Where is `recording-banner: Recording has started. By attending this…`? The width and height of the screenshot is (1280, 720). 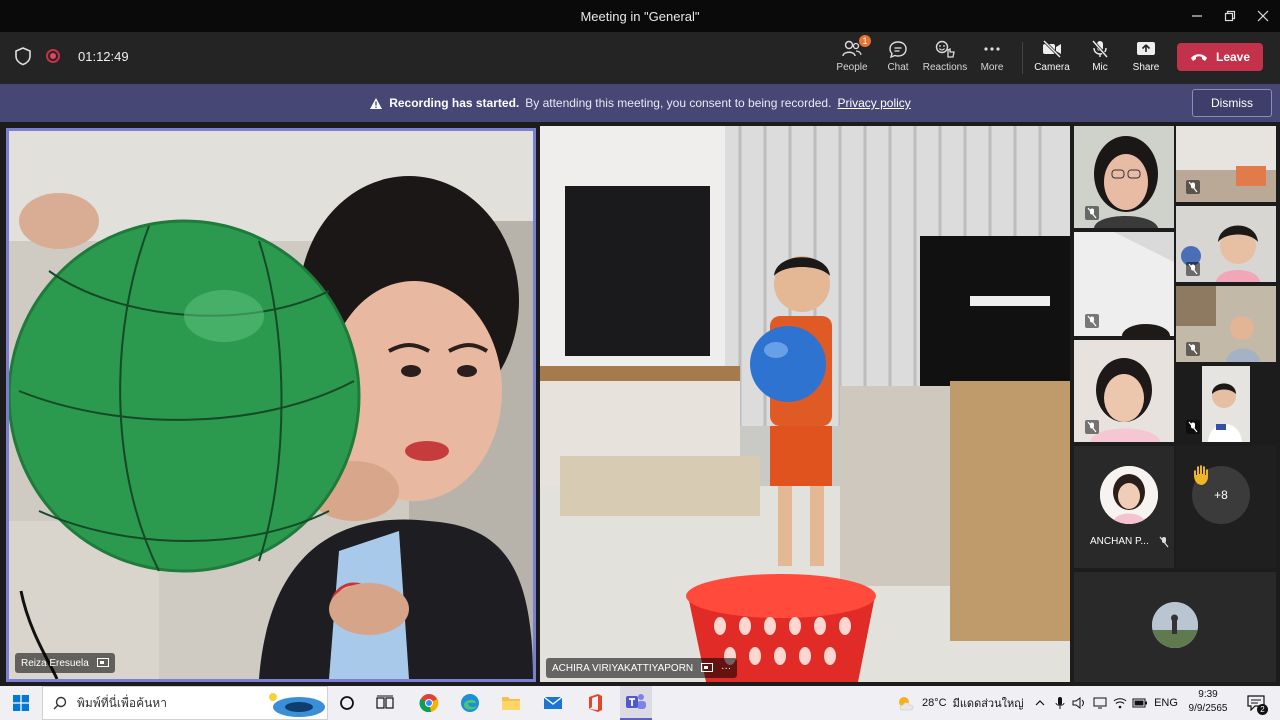
recording-banner: Recording has started. By attending this… is located at coordinates (640, 103).